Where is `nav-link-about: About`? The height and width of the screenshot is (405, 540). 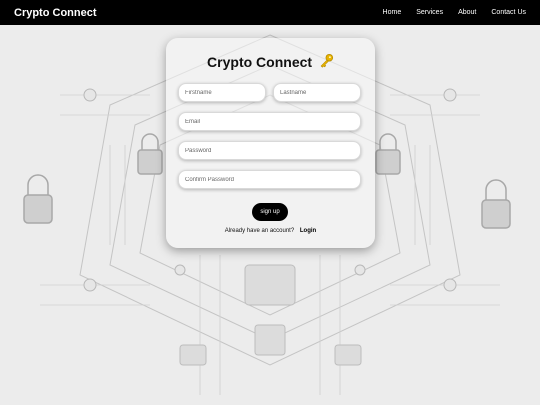
nav-link-about: About is located at coordinates (467, 12).